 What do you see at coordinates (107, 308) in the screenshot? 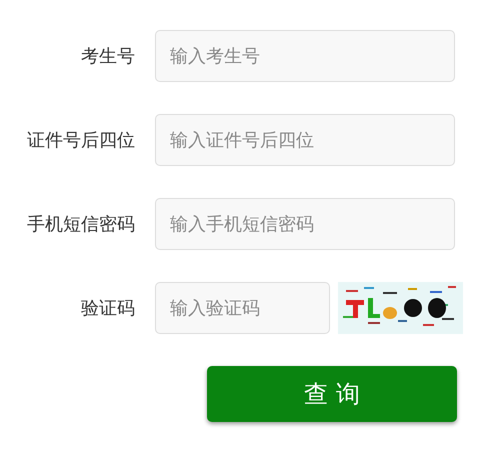
I see `field-label: 验证码` at bounding box center [107, 308].